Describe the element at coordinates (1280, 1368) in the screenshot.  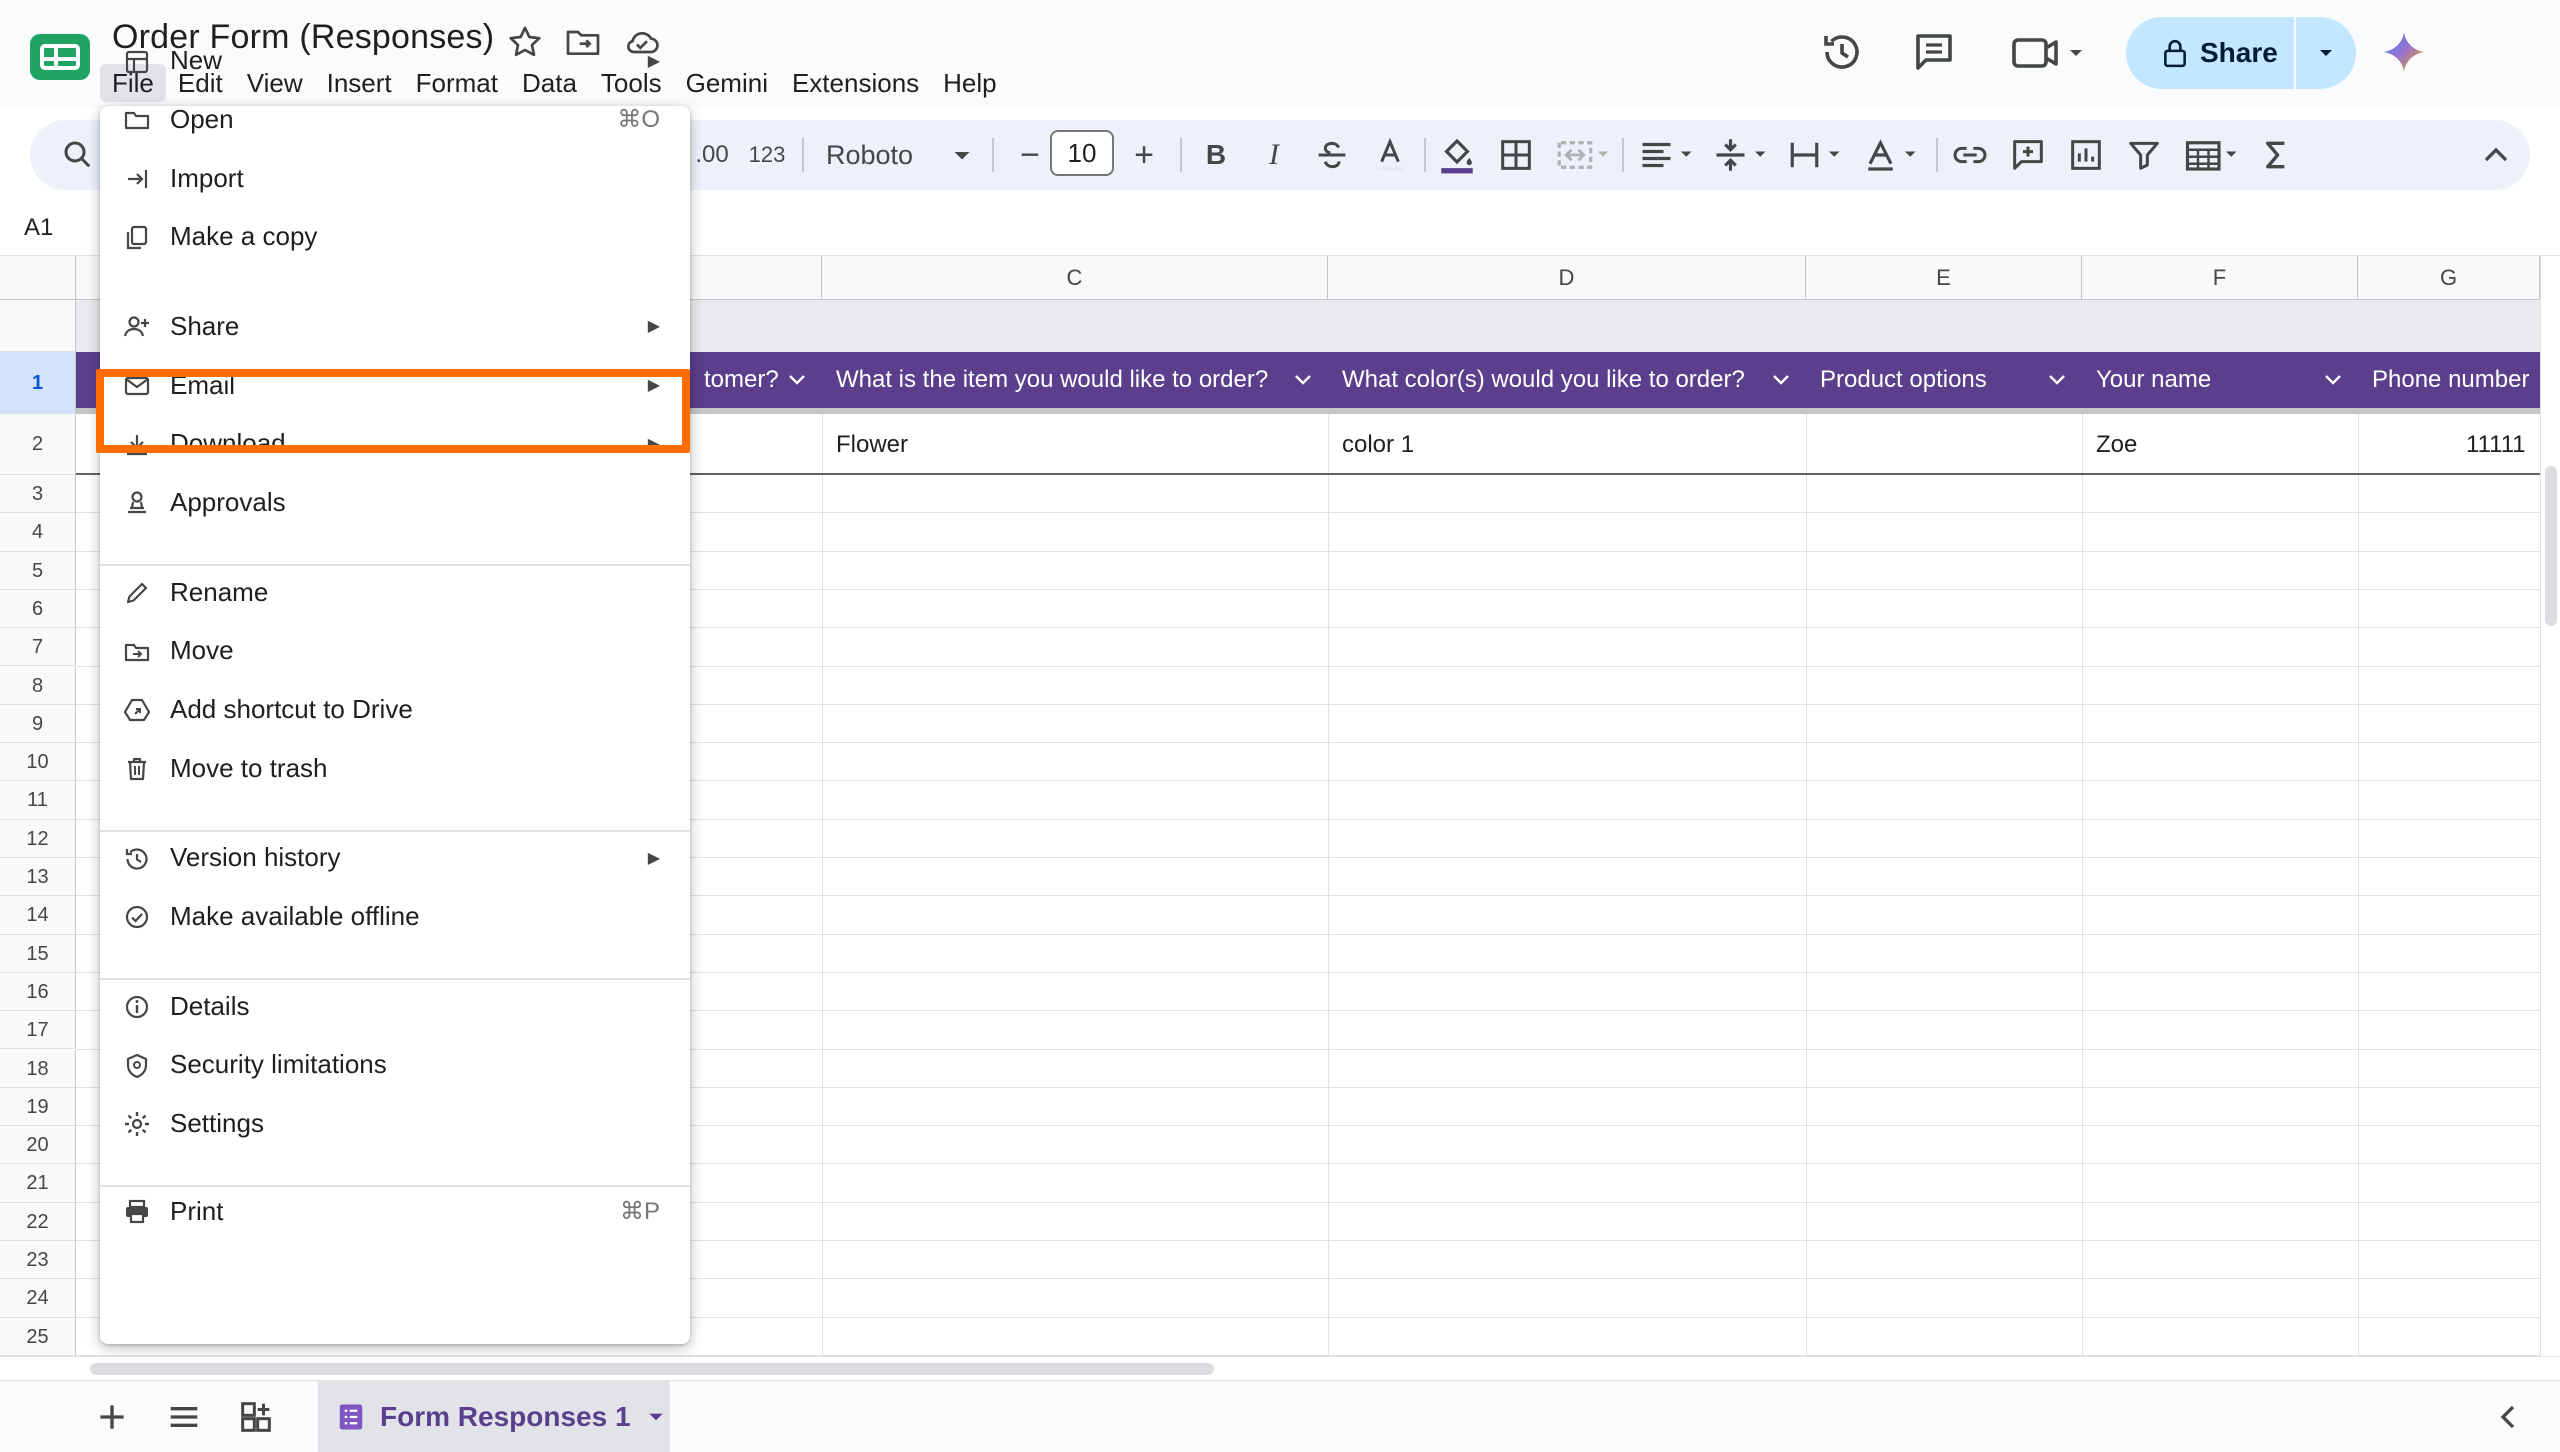
I see `horizontal-scrollbar` at that location.